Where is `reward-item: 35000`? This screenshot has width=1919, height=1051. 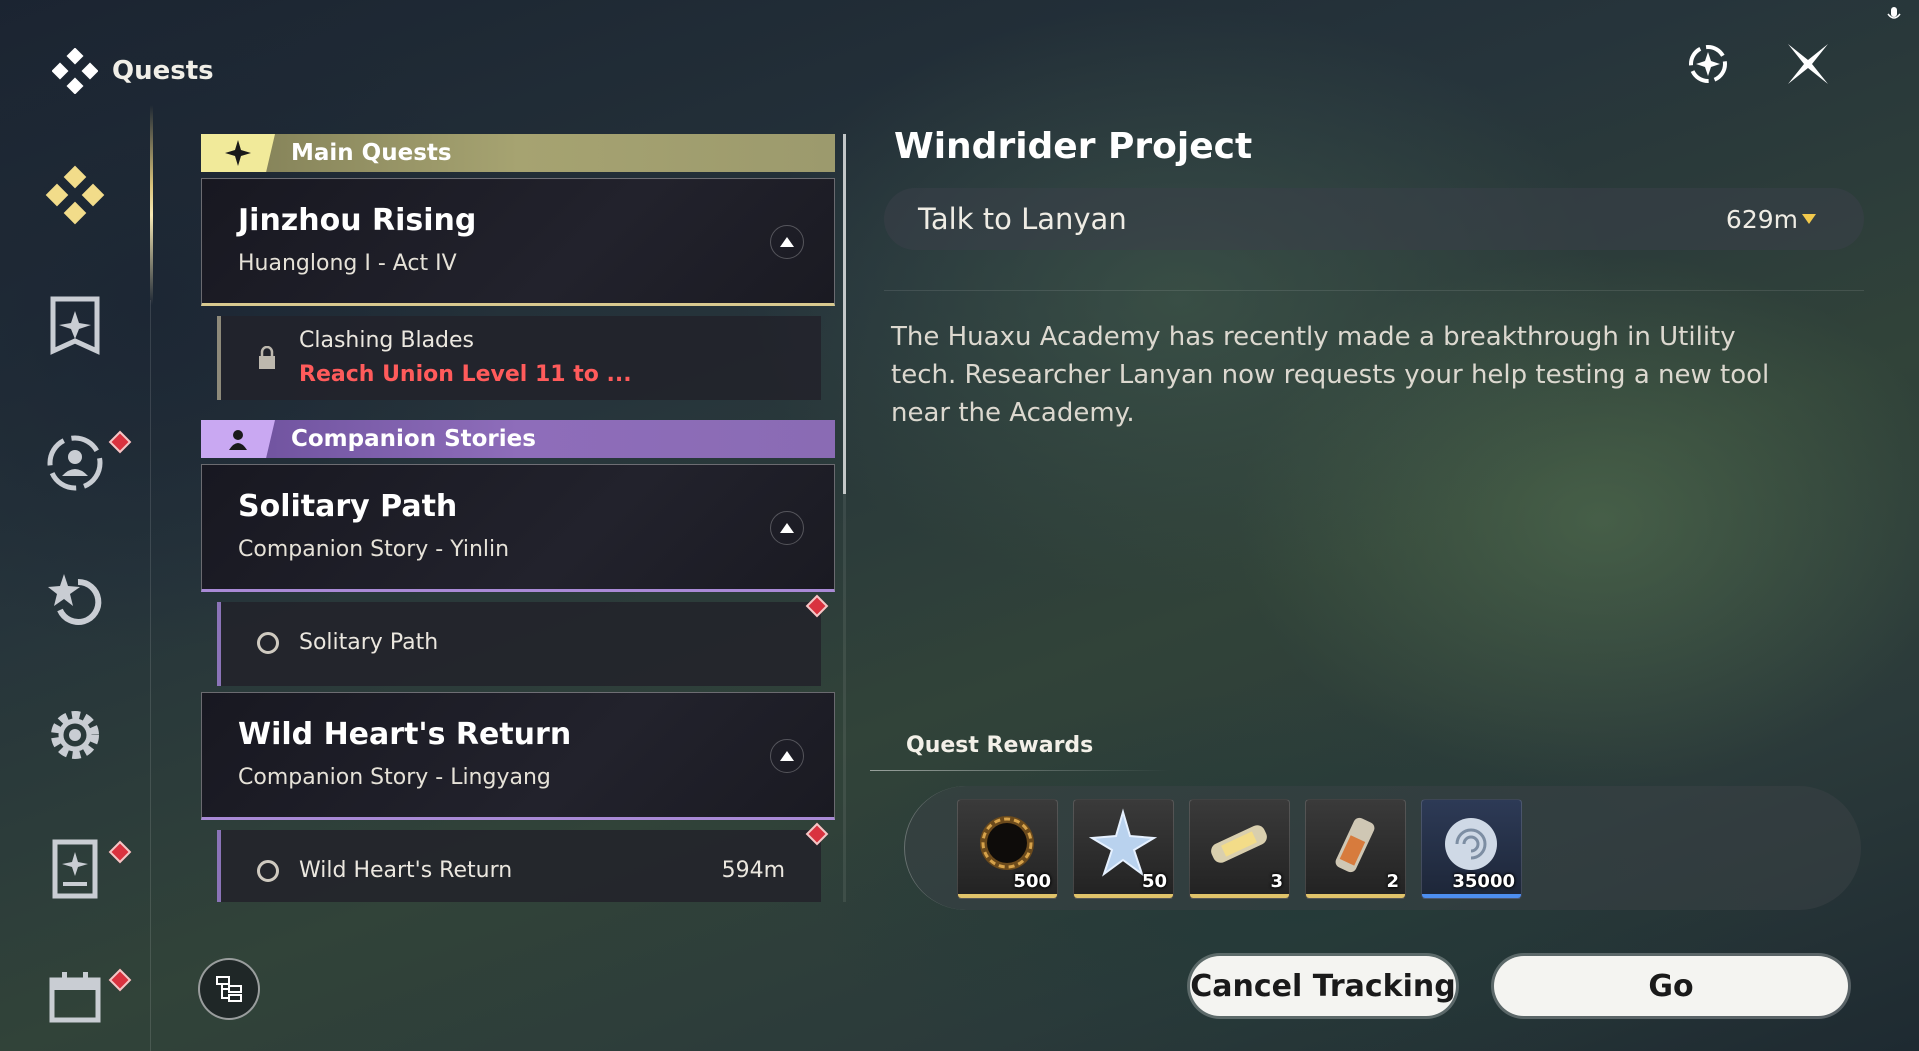
reward-item: 35000 is located at coordinates (1471, 849).